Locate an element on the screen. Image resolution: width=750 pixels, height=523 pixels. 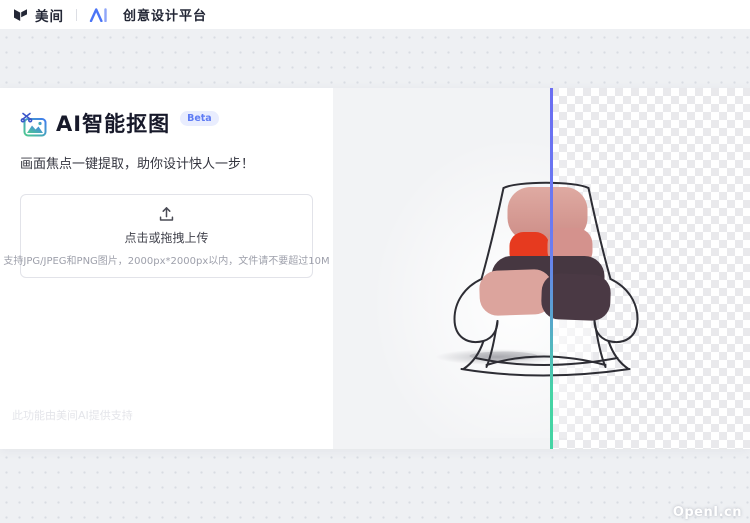
page-title: AI智能抠图 is located at coordinates (113, 124).